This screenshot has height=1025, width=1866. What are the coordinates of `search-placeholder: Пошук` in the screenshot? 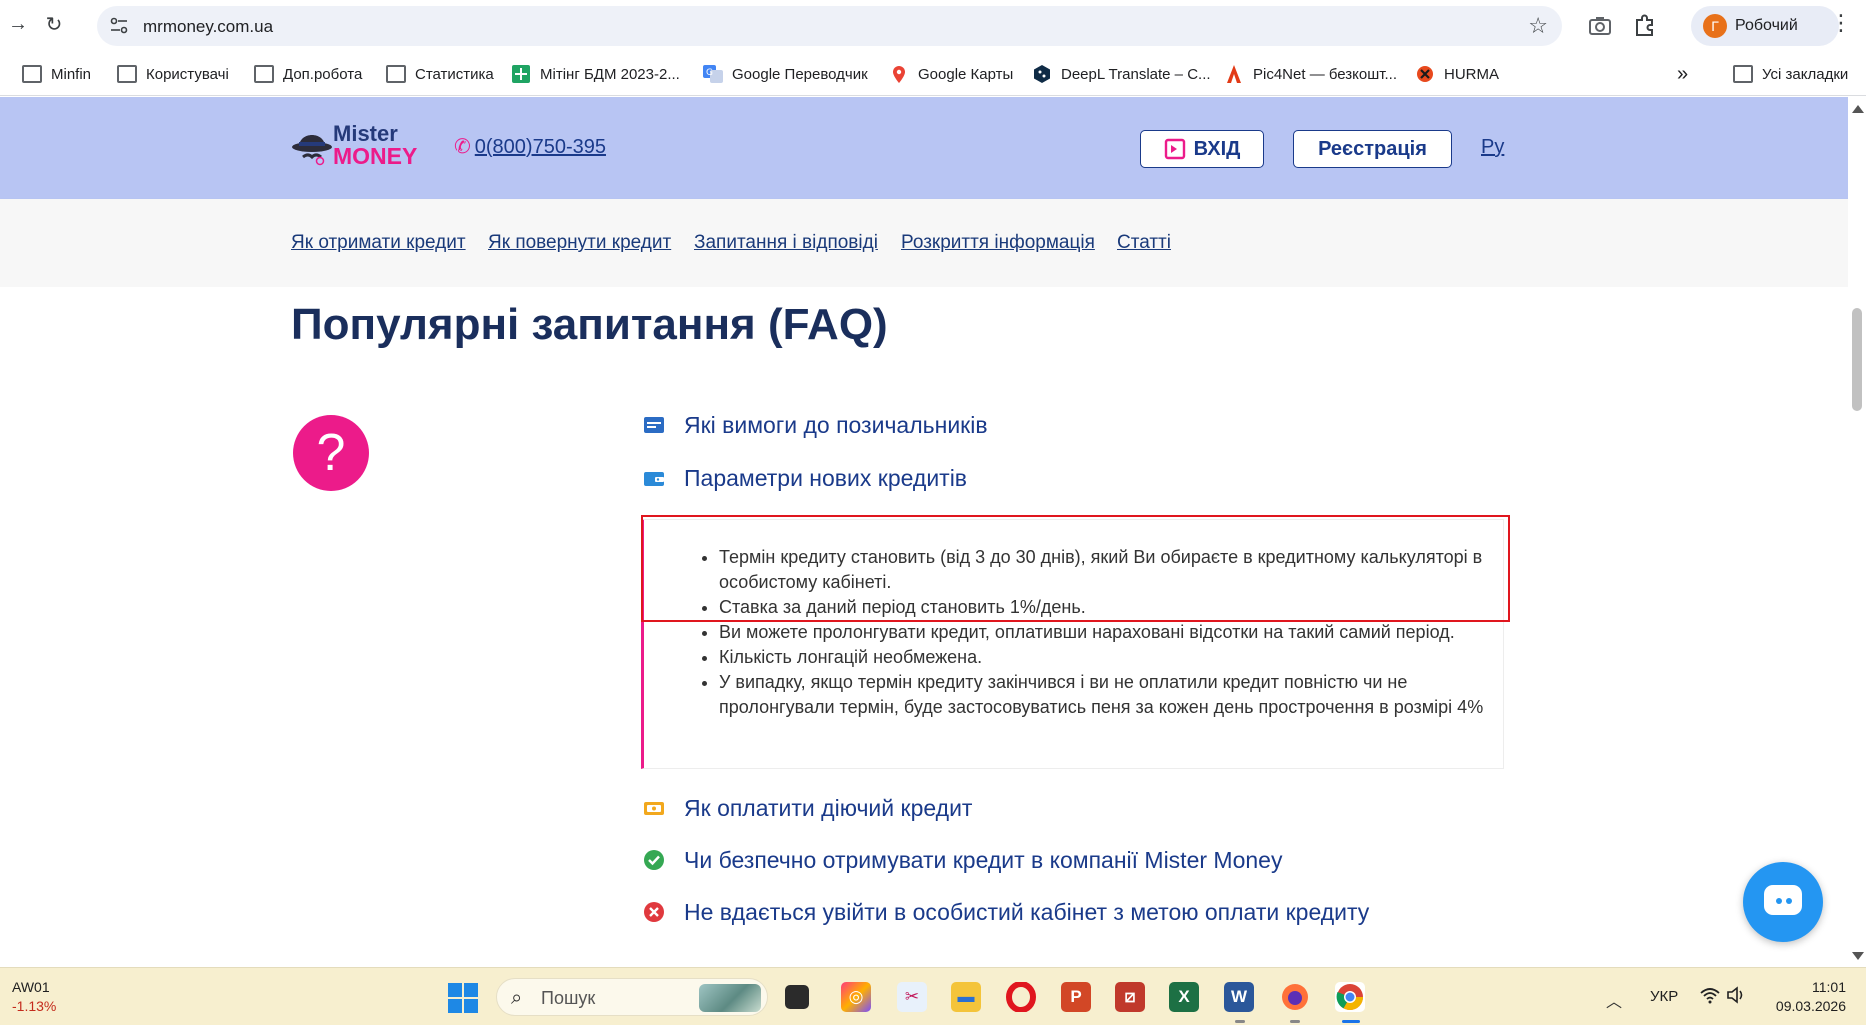 It's located at (568, 998).